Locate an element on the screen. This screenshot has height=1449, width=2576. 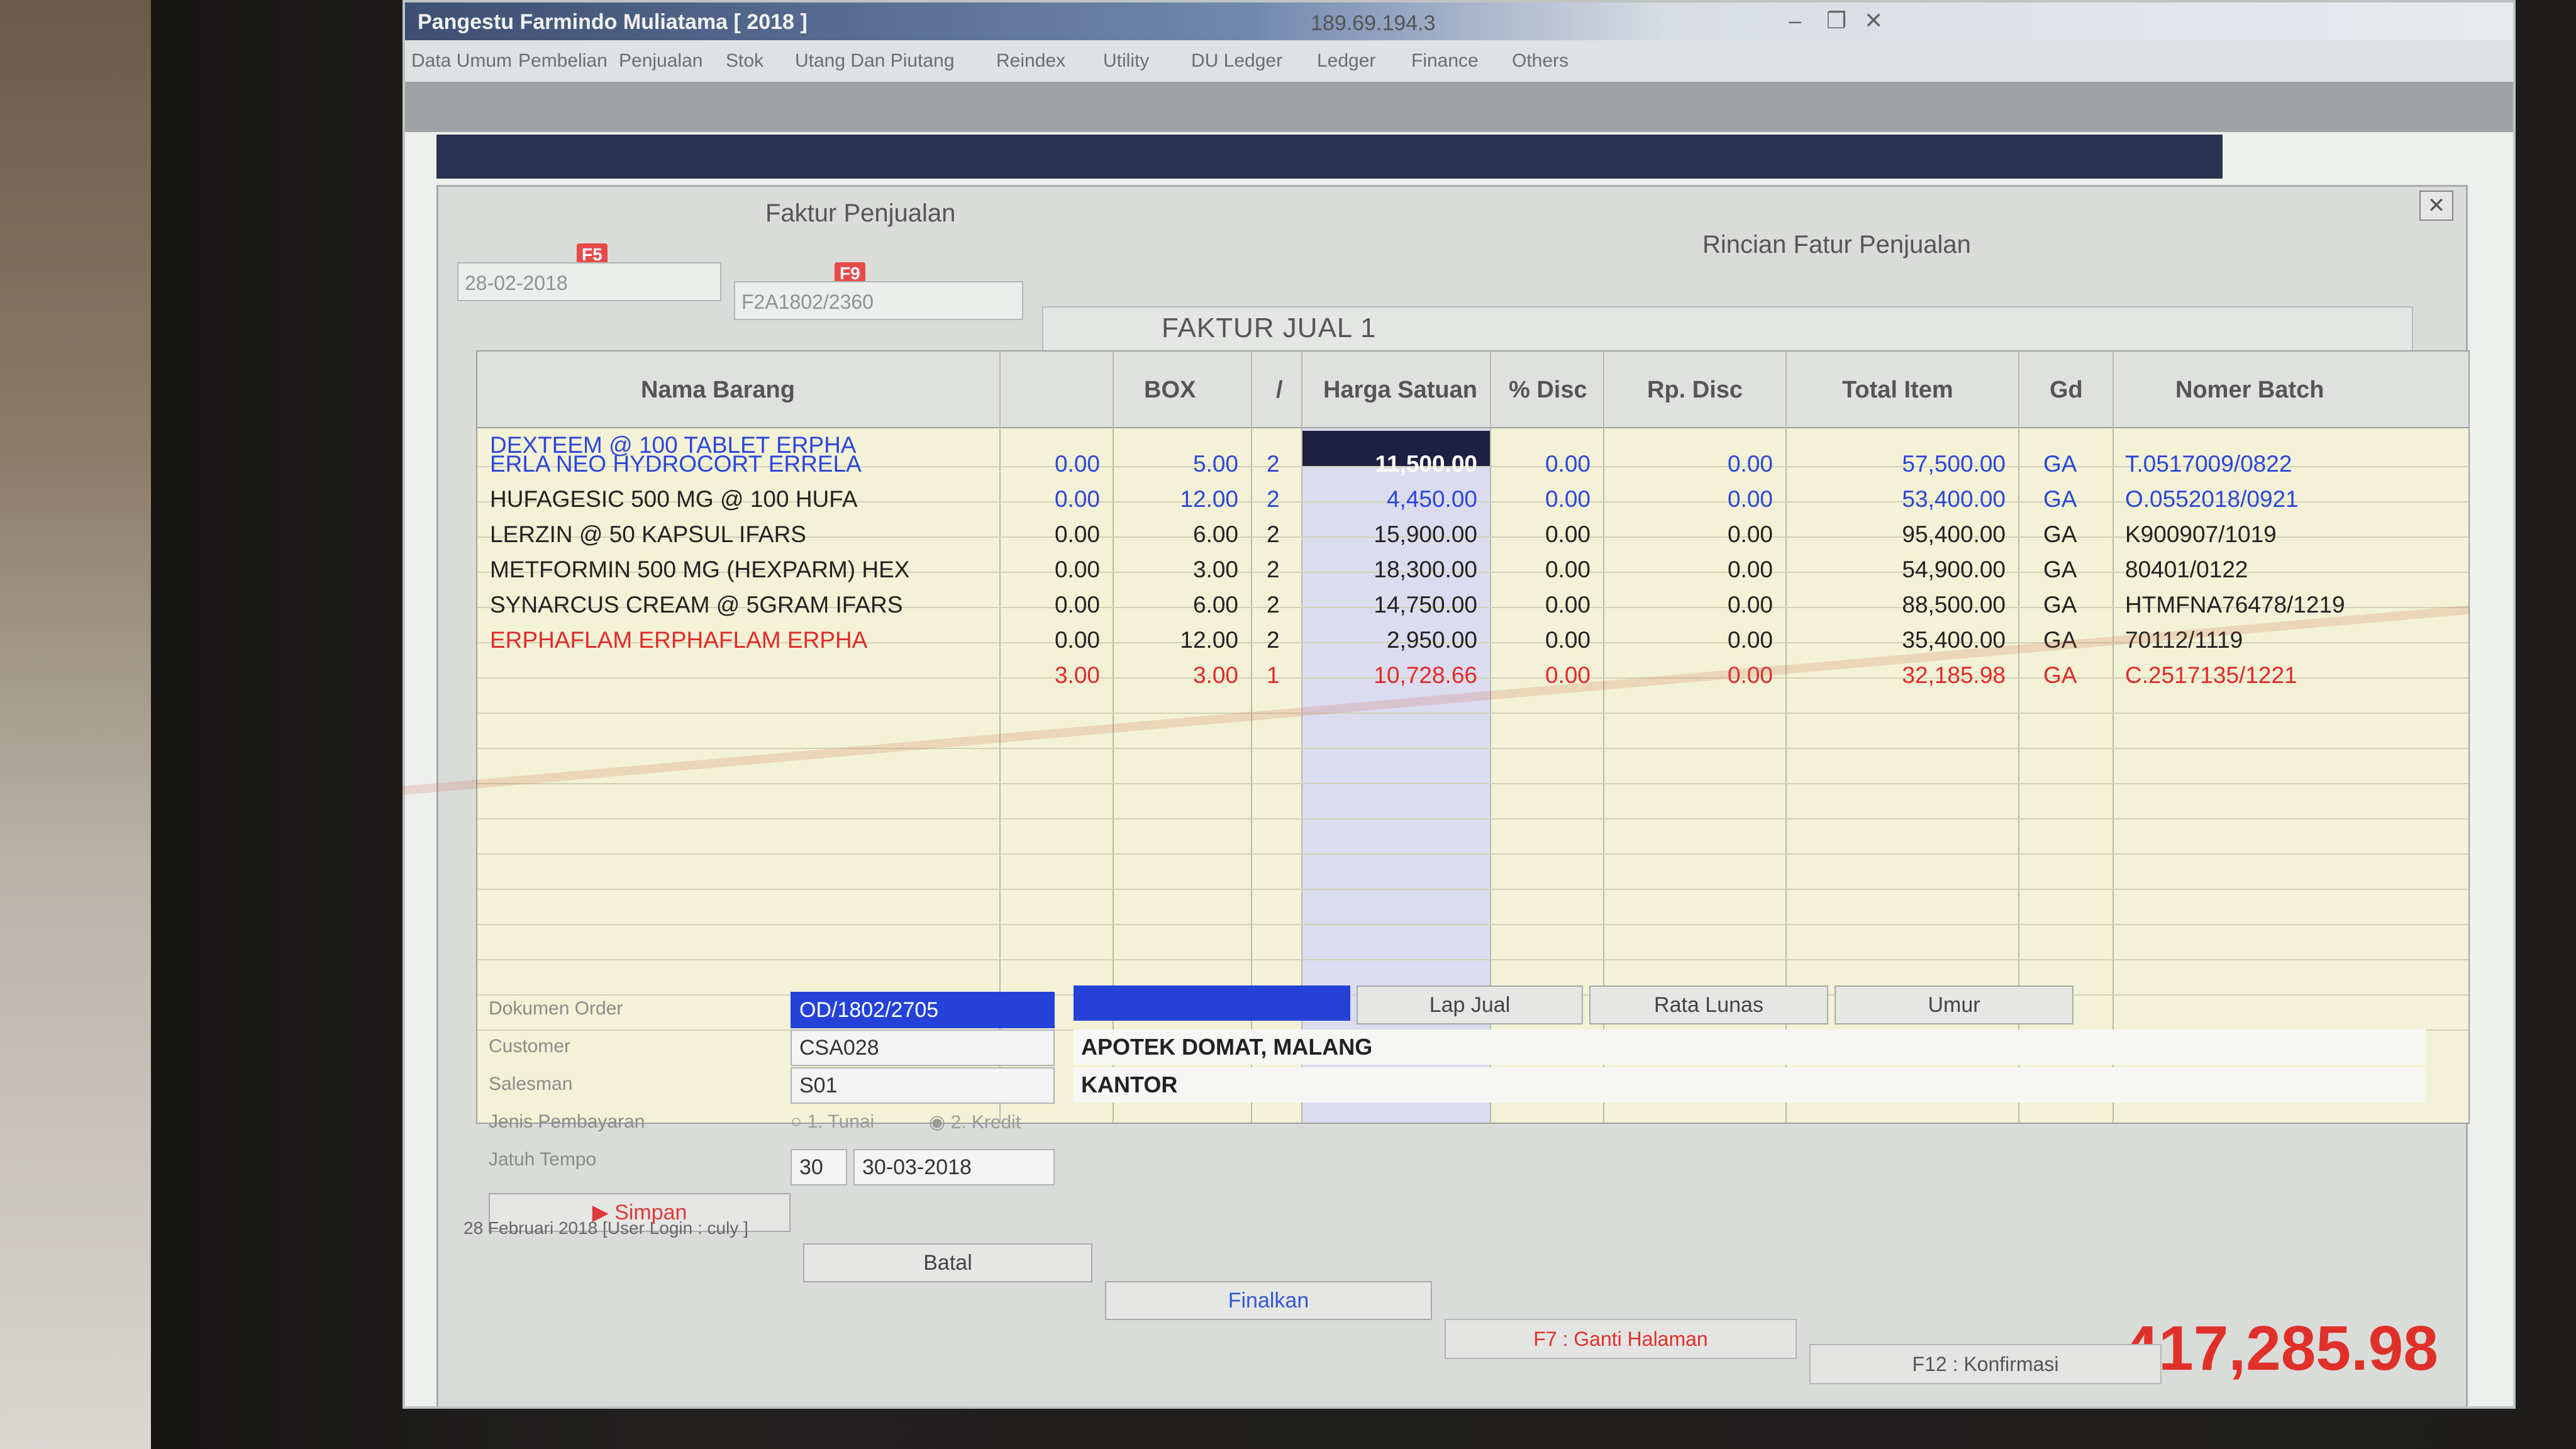
menu-du-ledger: DU Ledger is located at coordinates (1236, 61).